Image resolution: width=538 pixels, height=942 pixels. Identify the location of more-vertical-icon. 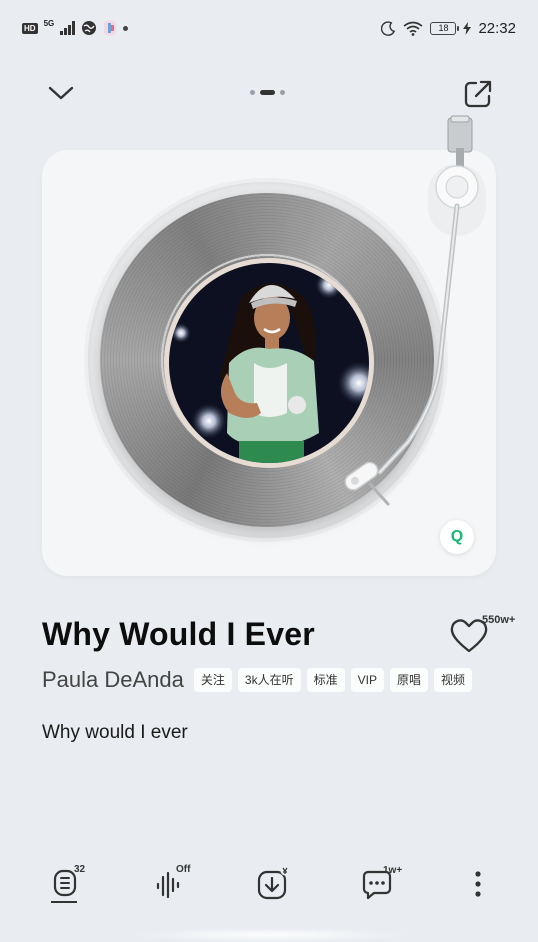
(478, 884).